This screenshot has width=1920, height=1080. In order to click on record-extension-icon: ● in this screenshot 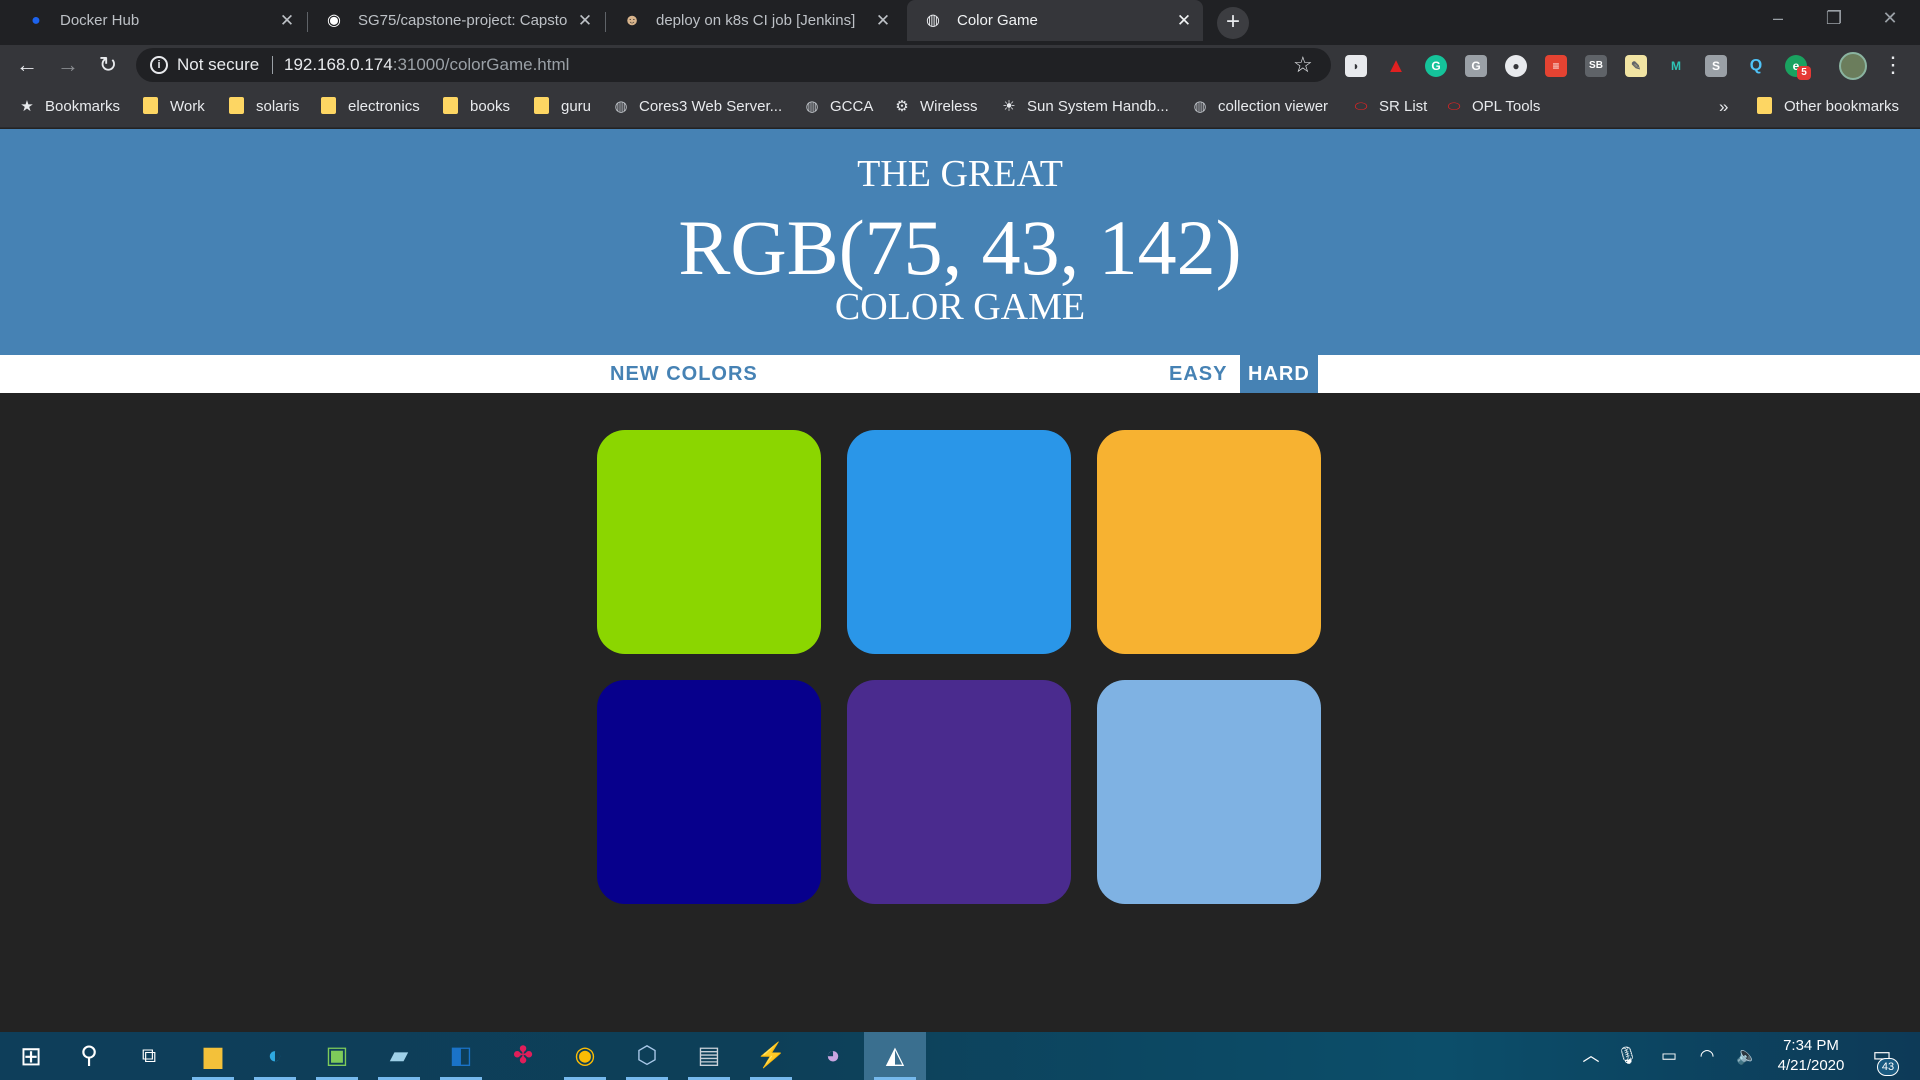, I will do `click(1516, 66)`.